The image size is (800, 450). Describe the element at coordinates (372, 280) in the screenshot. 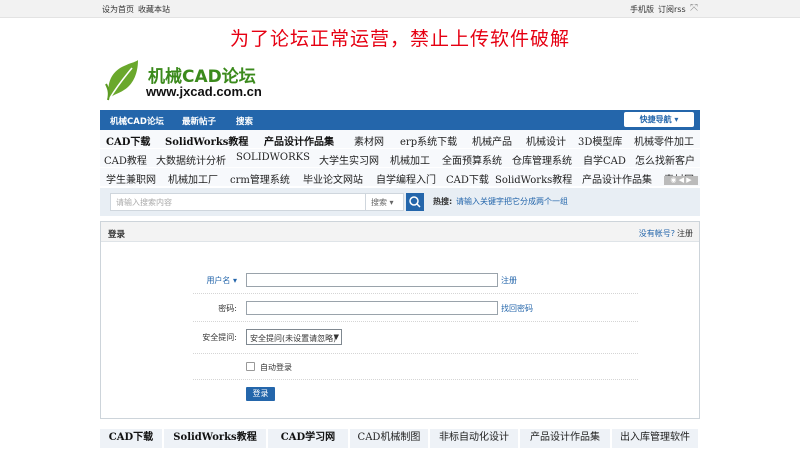

I see `username-input` at that location.